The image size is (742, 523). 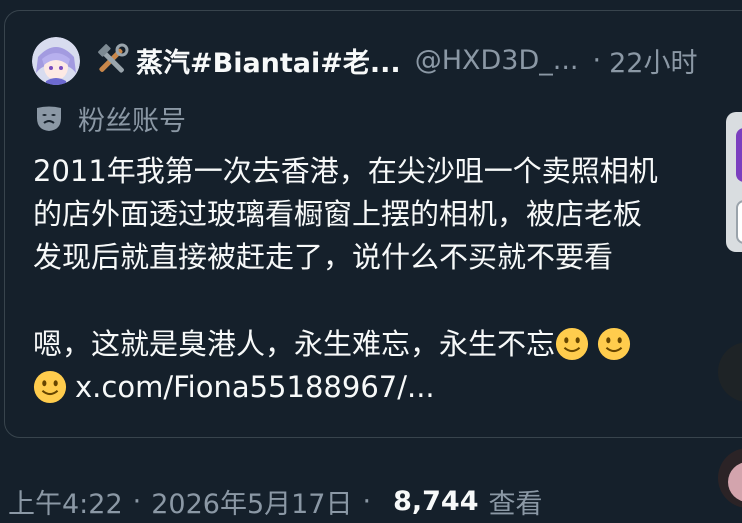 I want to click on text-line: 的店外面透过玻璃看橱窗上摆的相机，被店老板, so click(x=338, y=214).